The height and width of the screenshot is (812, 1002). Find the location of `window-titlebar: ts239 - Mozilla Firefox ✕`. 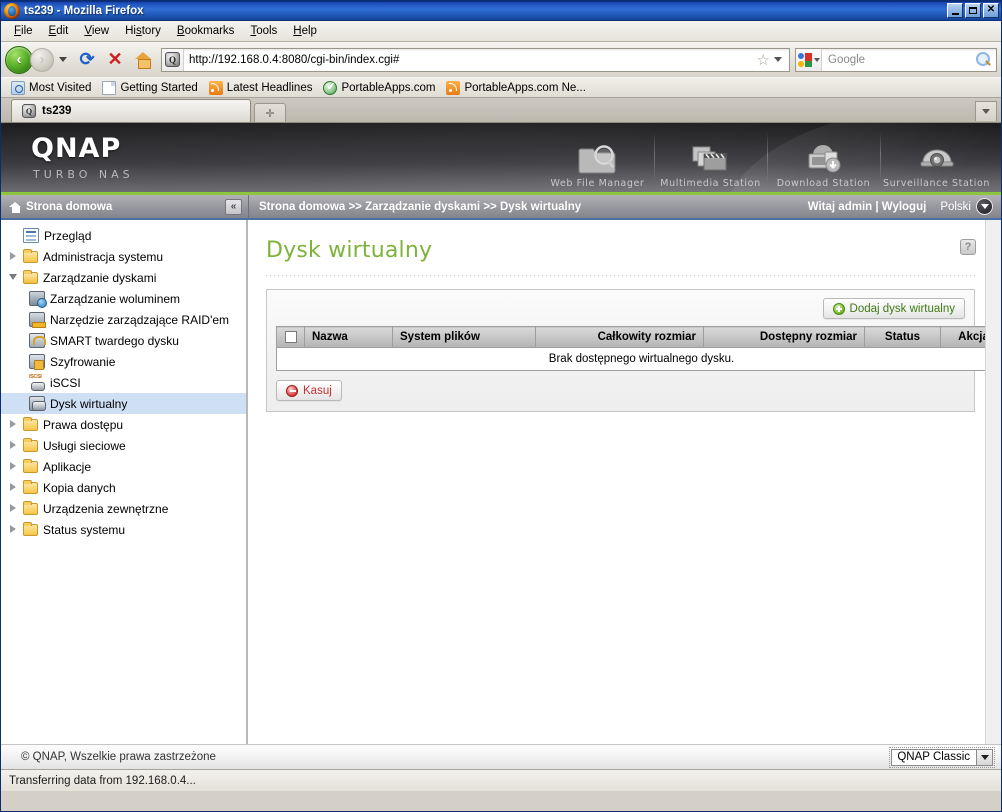

window-titlebar: ts239 - Mozilla Firefox ✕ is located at coordinates (501, 11).